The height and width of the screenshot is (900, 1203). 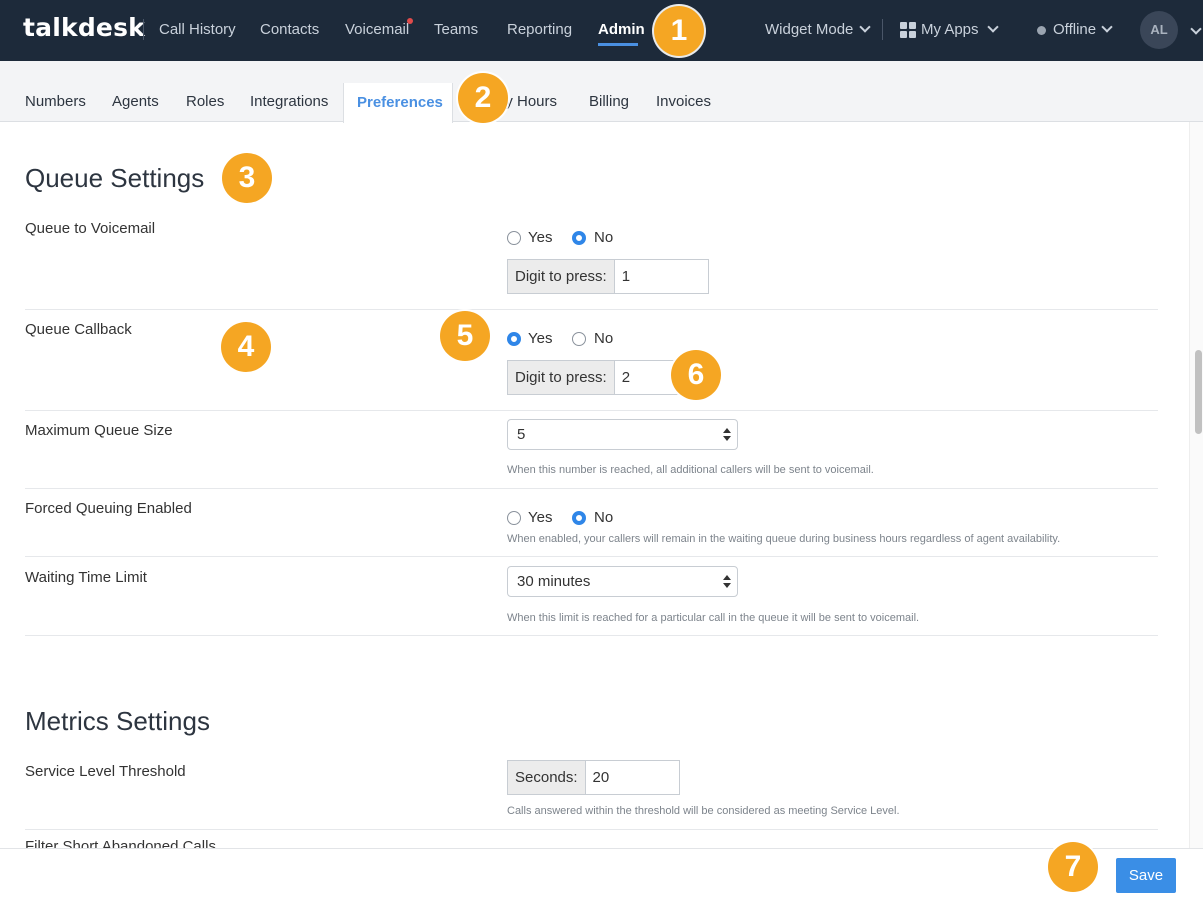 I want to click on apps-grid-icon, so click(x=908, y=30).